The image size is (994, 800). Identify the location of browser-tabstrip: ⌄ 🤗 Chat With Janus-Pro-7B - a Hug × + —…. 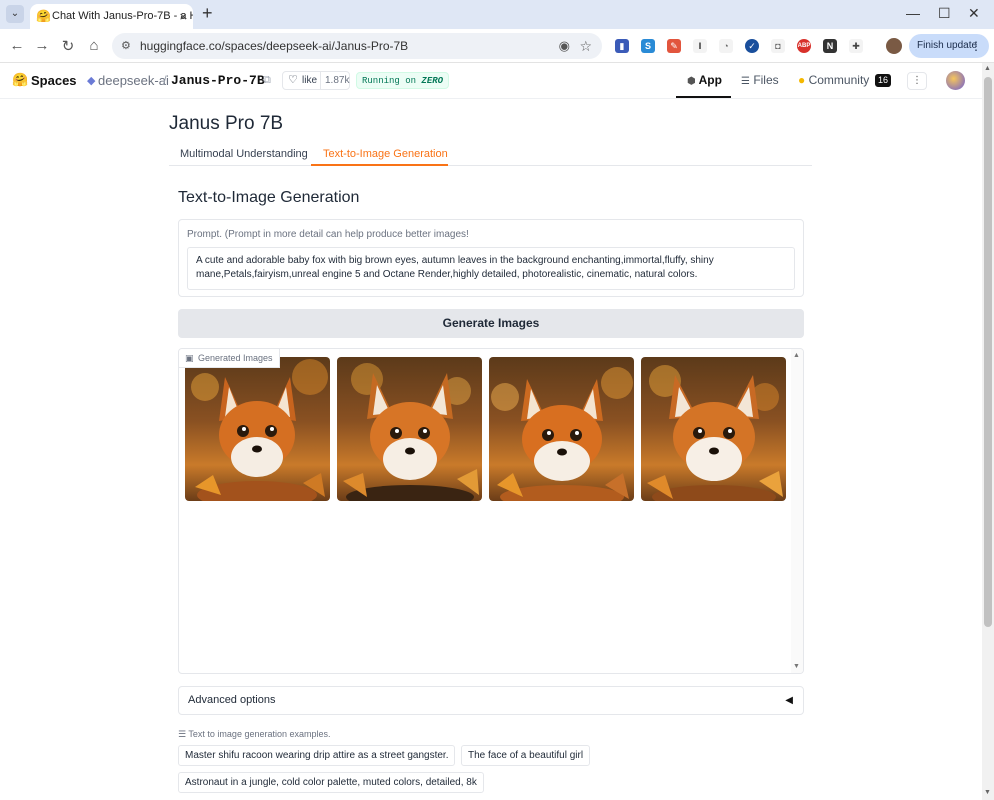
(497, 14).